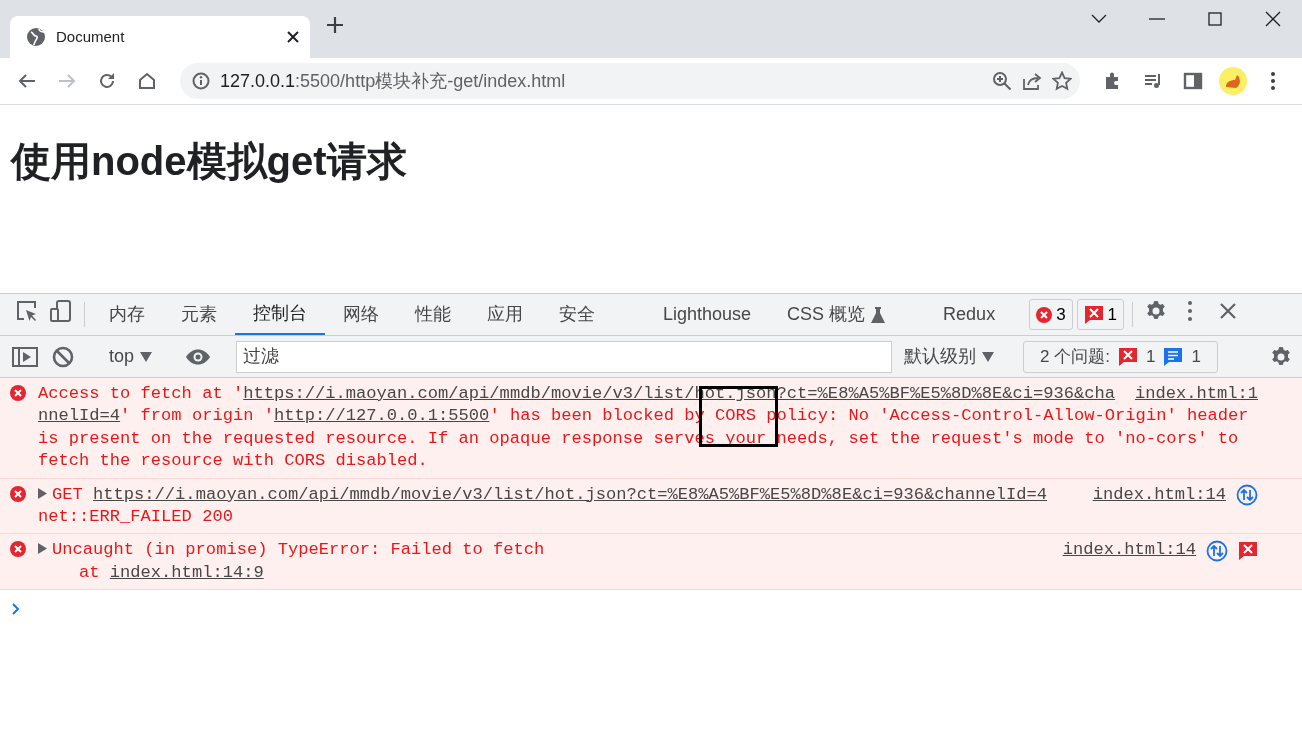 Image resolution: width=1302 pixels, height=751 pixels. I want to click on address-bar: 127.0.0.1:5500/http模块补充-get/index.html, so click(630, 81).